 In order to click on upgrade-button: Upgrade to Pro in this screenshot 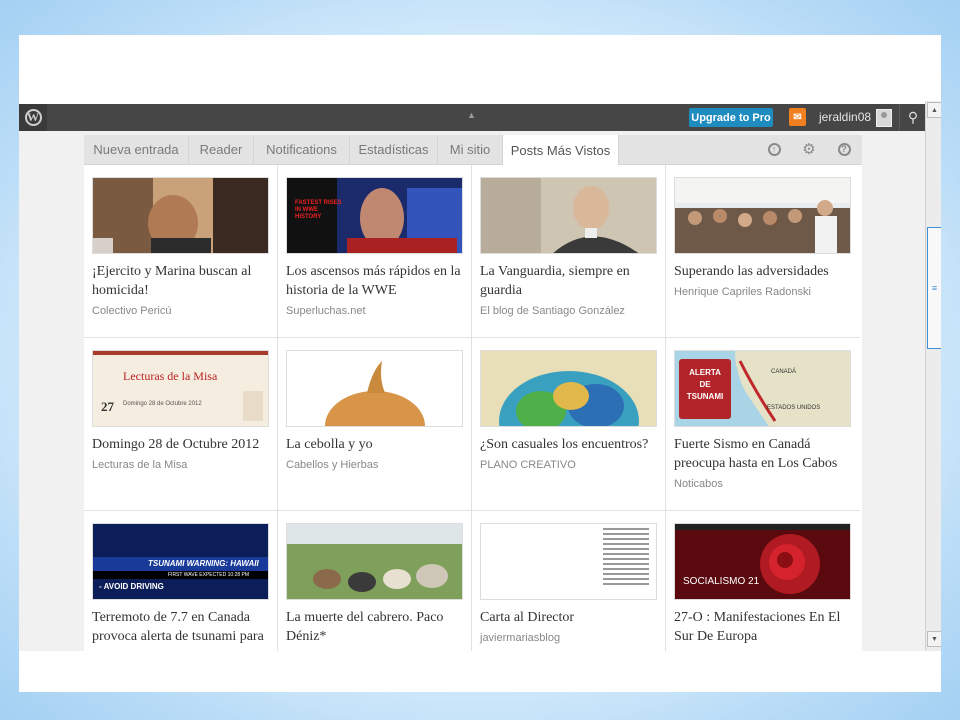, I will do `click(731, 117)`.